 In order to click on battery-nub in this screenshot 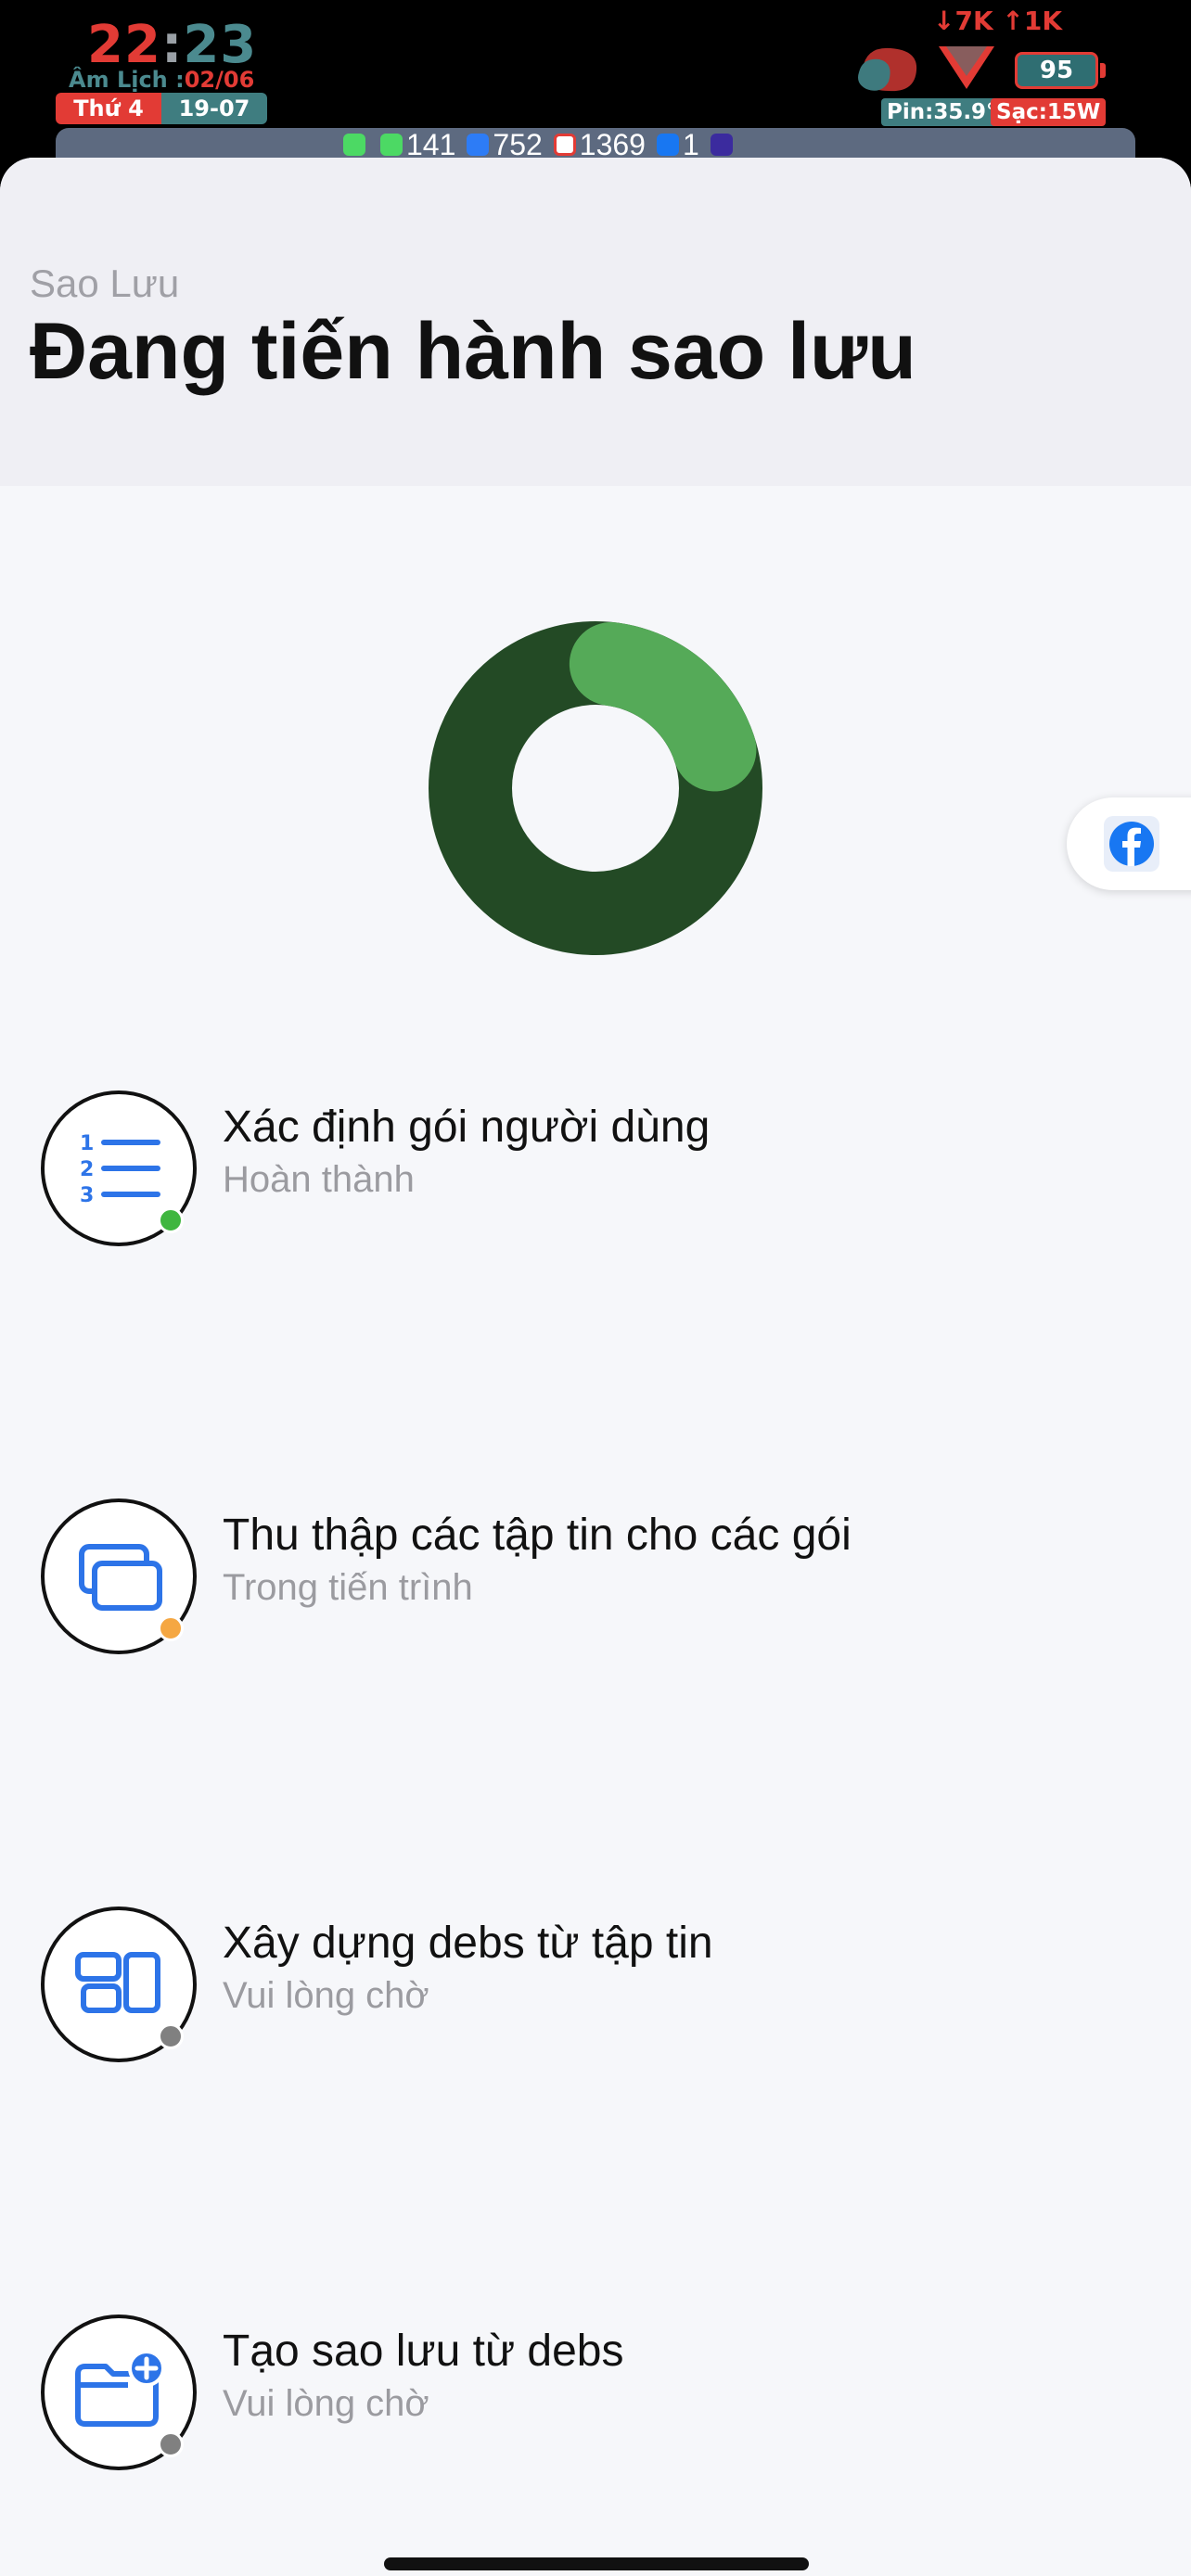, I will do `click(1103, 71)`.